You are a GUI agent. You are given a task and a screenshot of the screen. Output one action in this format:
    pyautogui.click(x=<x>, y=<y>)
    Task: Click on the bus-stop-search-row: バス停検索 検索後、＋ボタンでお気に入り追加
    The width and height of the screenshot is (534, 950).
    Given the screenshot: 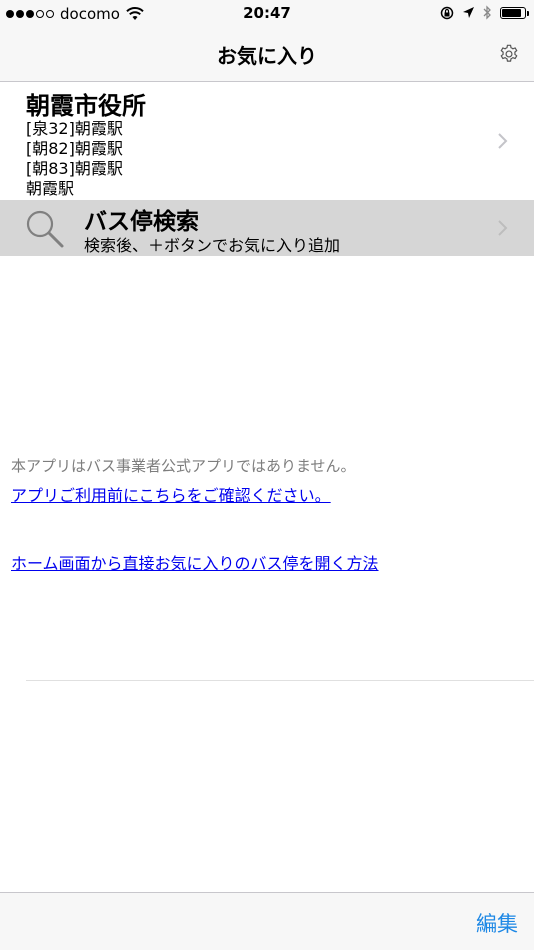 What is the action you would take?
    pyautogui.click(x=267, y=228)
    